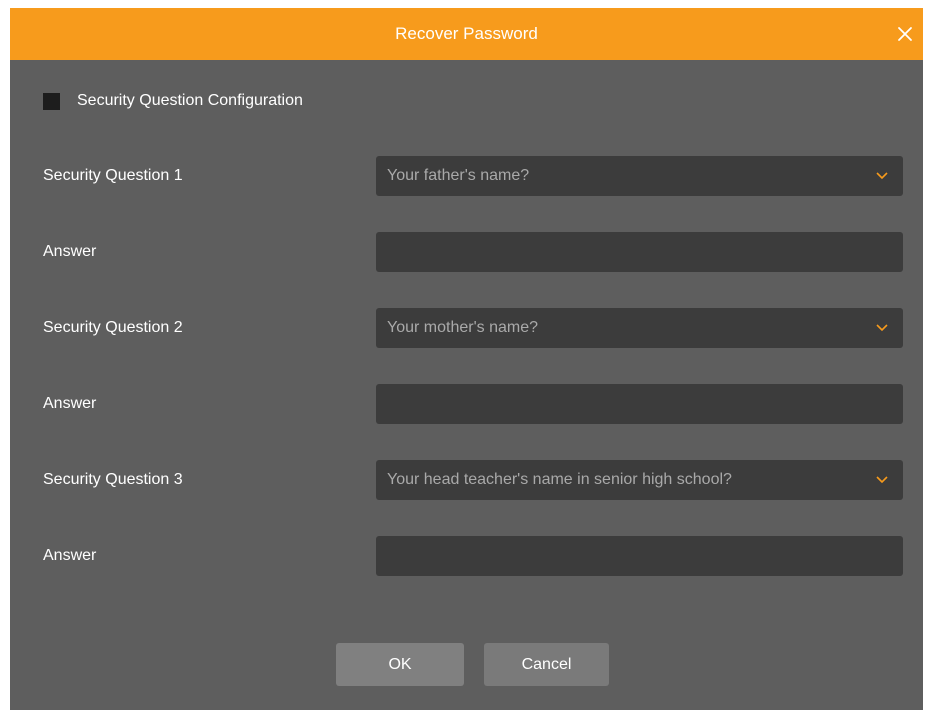  I want to click on answer-1-label: Answer, so click(70, 251).